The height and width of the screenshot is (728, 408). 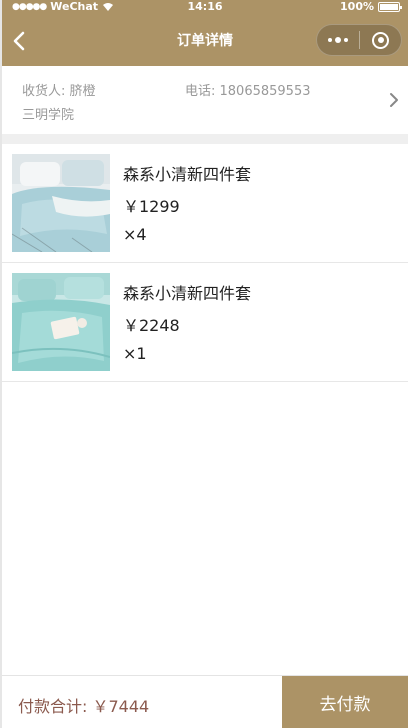 What do you see at coordinates (84, 706) in the screenshot?
I see `payment-total: 付款合计: ￥7444` at bounding box center [84, 706].